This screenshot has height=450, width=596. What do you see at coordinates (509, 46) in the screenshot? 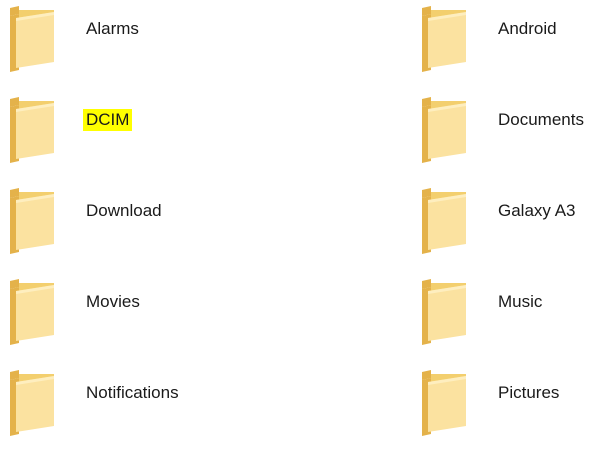
I see `folder-item-android: Android` at bounding box center [509, 46].